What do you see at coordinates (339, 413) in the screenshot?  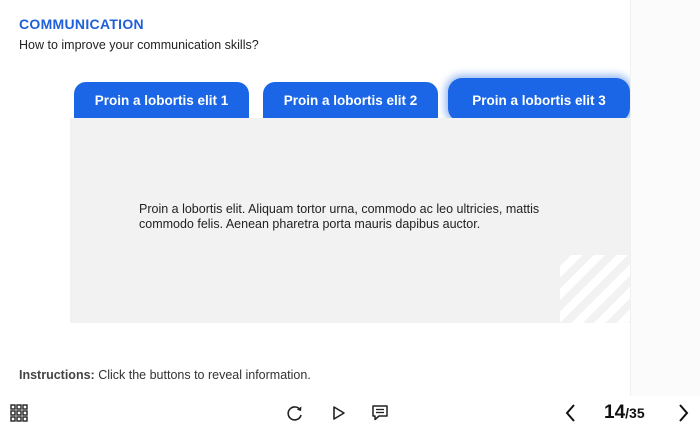 I see `play-icon` at bounding box center [339, 413].